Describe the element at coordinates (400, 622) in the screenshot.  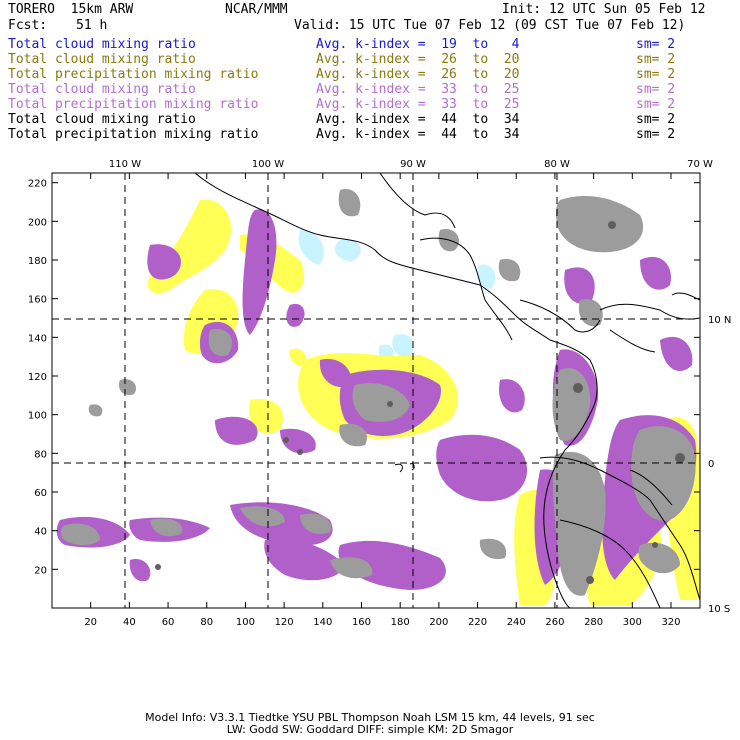
I see `x-tick-label: 180` at that location.